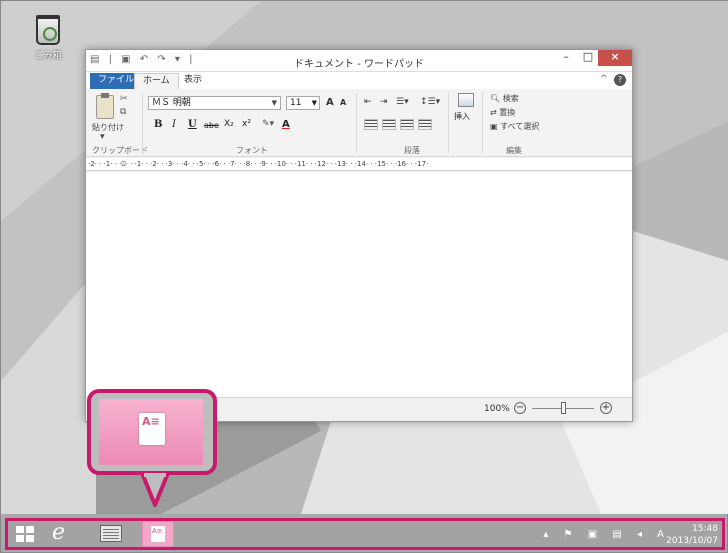 The width and height of the screenshot is (728, 553). What do you see at coordinates (520, 126) in the screenshot?
I see `select-all-label: すべて選択` at bounding box center [520, 126].